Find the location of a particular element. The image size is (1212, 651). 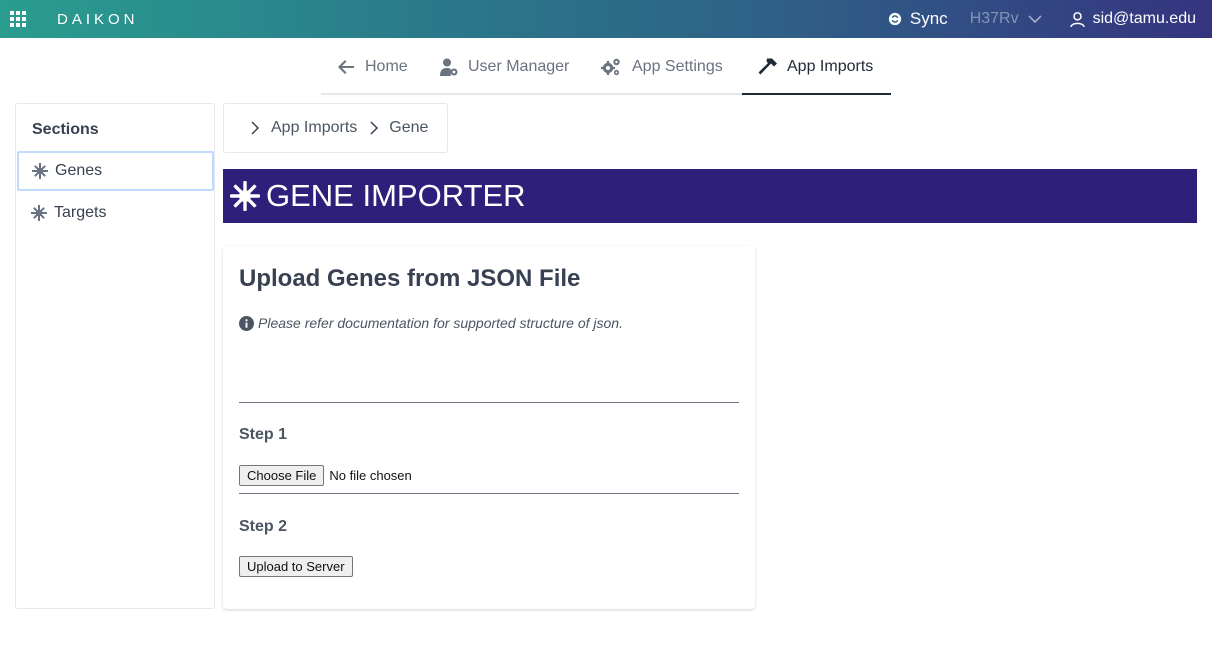

sync-button: Sync is located at coordinates (918, 19).